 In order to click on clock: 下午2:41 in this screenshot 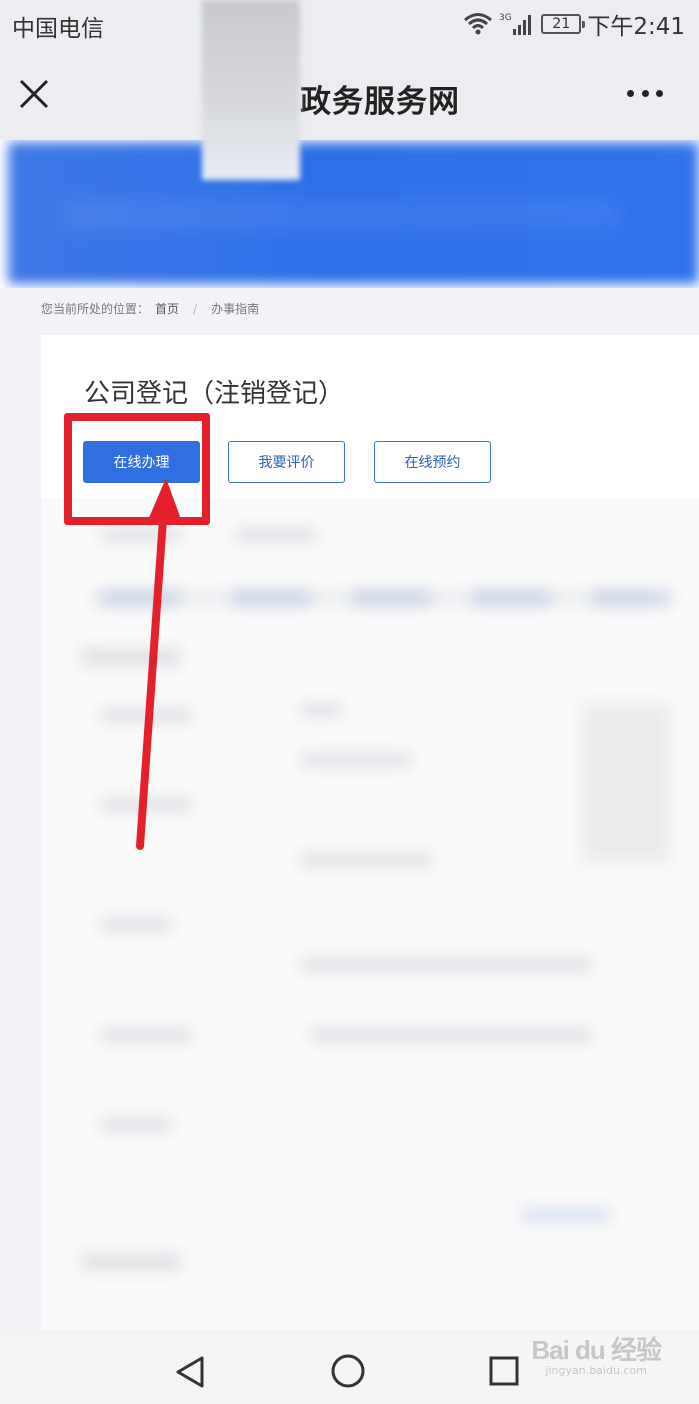, I will do `click(636, 27)`.